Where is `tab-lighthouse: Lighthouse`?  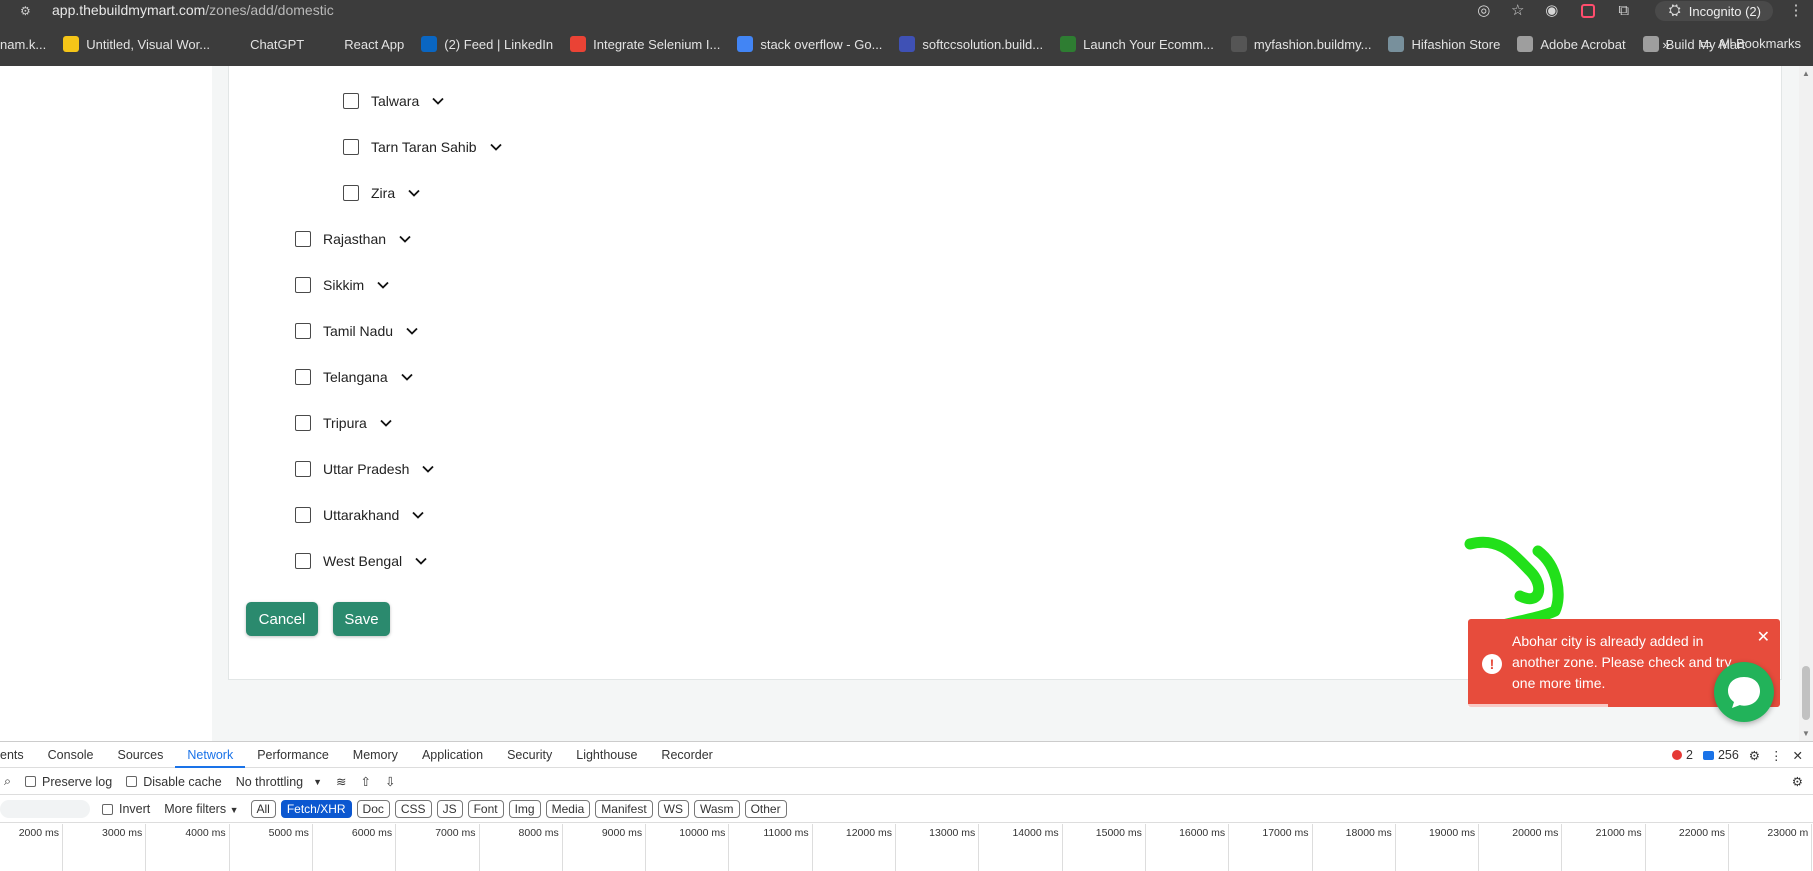
tab-lighthouse: Lighthouse is located at coordinates (606, 755).